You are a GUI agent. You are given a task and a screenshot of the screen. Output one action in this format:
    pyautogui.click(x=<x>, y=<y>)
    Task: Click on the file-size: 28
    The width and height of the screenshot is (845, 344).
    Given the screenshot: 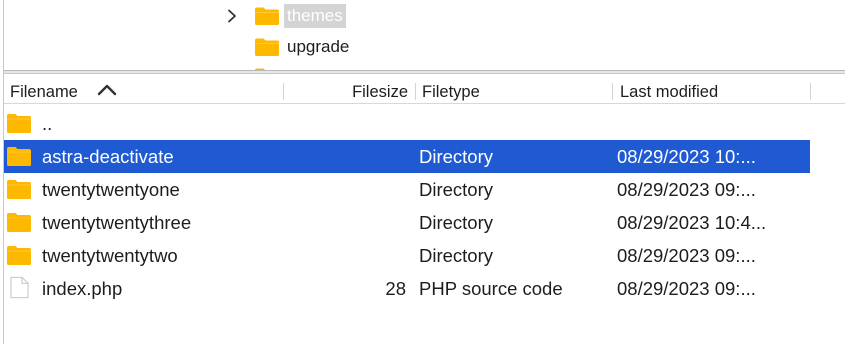 What is the action you would take?
    pyautogui.click(x=395, y=288)
    